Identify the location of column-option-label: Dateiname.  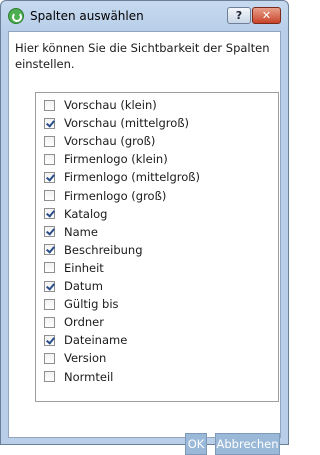
(96, 340).